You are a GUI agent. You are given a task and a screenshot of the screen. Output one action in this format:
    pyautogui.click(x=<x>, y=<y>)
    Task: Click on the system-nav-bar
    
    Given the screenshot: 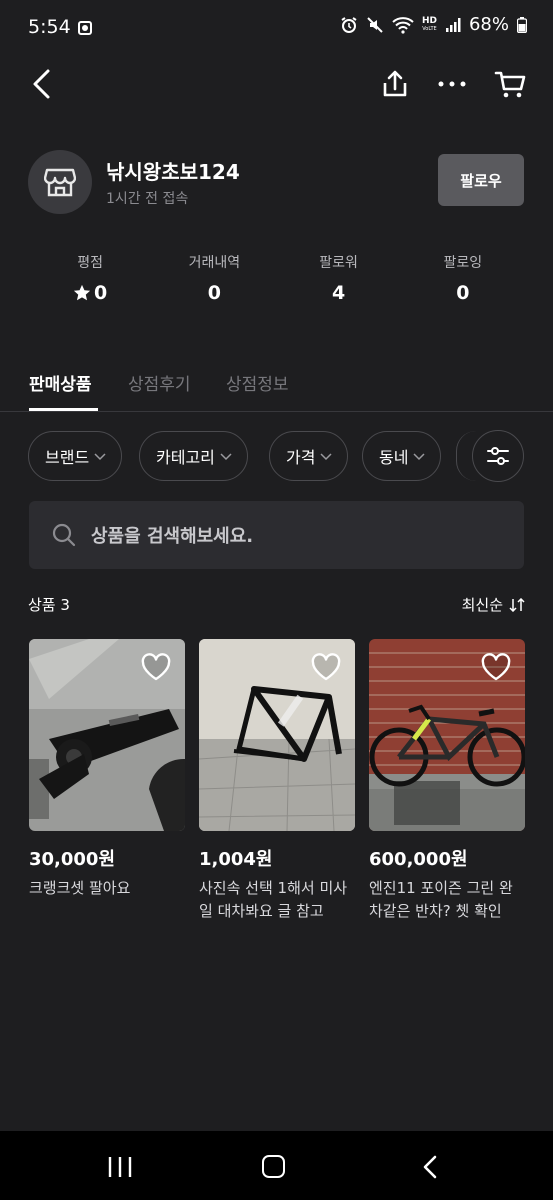 What is the action you would take?
    pyautogui.click(x=276, y=1165)
    